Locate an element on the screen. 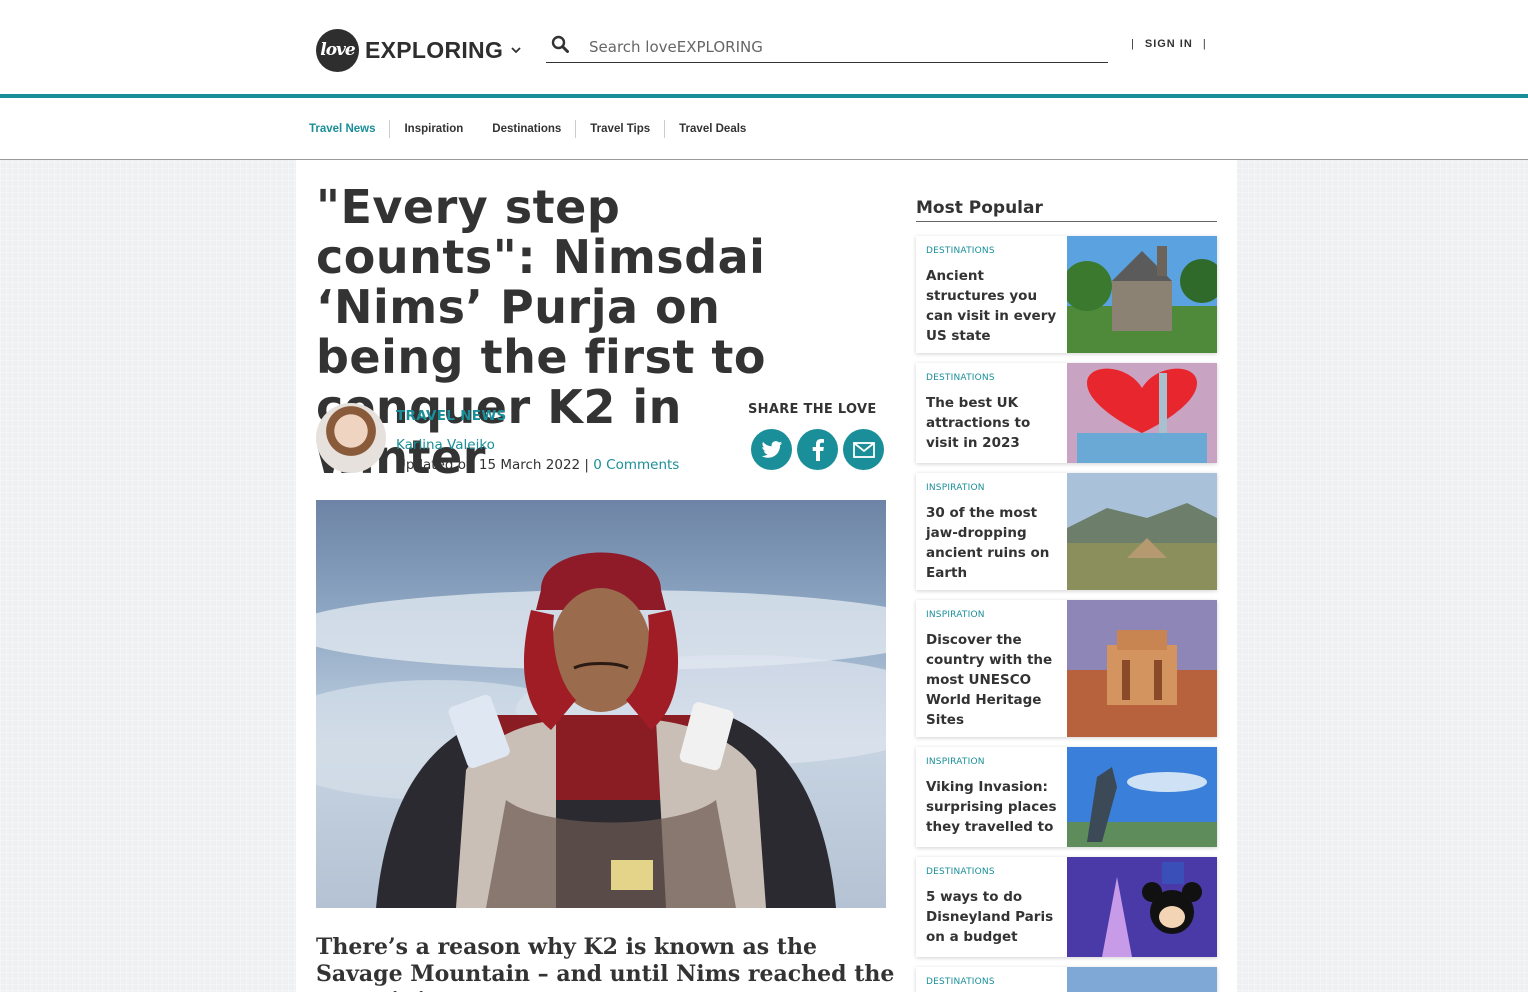  share-email-button is located at coordinates (863, 449).